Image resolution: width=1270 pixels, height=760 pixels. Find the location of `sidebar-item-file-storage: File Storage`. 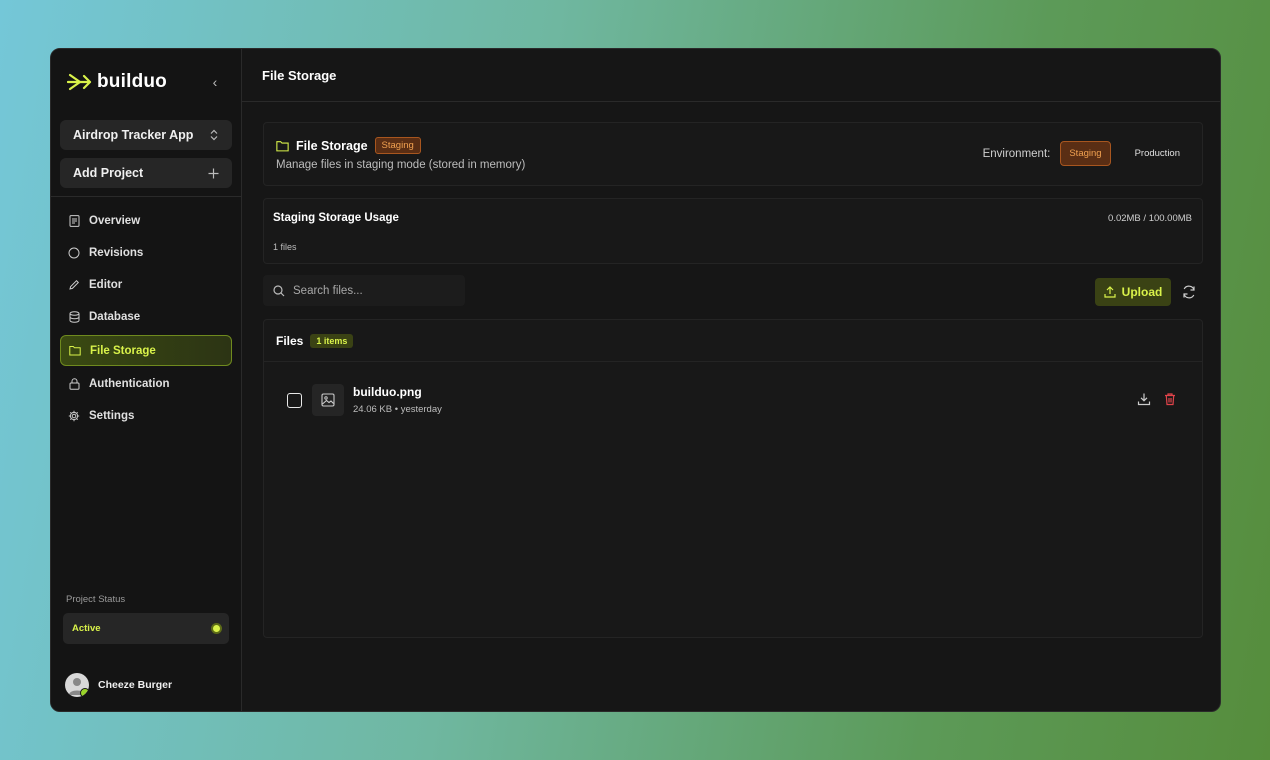

sidebar-item-file-storage: File Storage is located at coordinates (146, 350).